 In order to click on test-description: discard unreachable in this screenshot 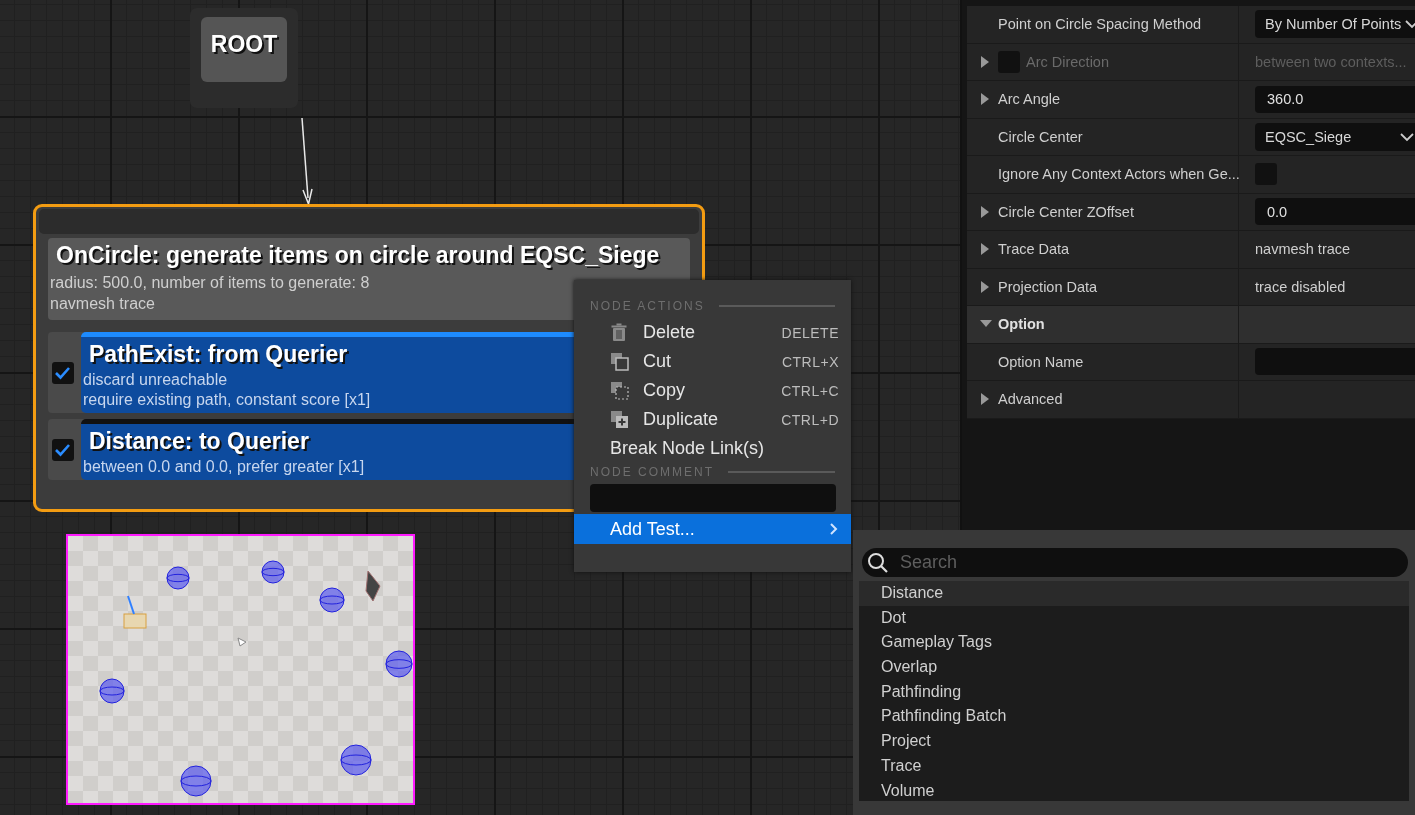, I will do `click(155, 380)`.